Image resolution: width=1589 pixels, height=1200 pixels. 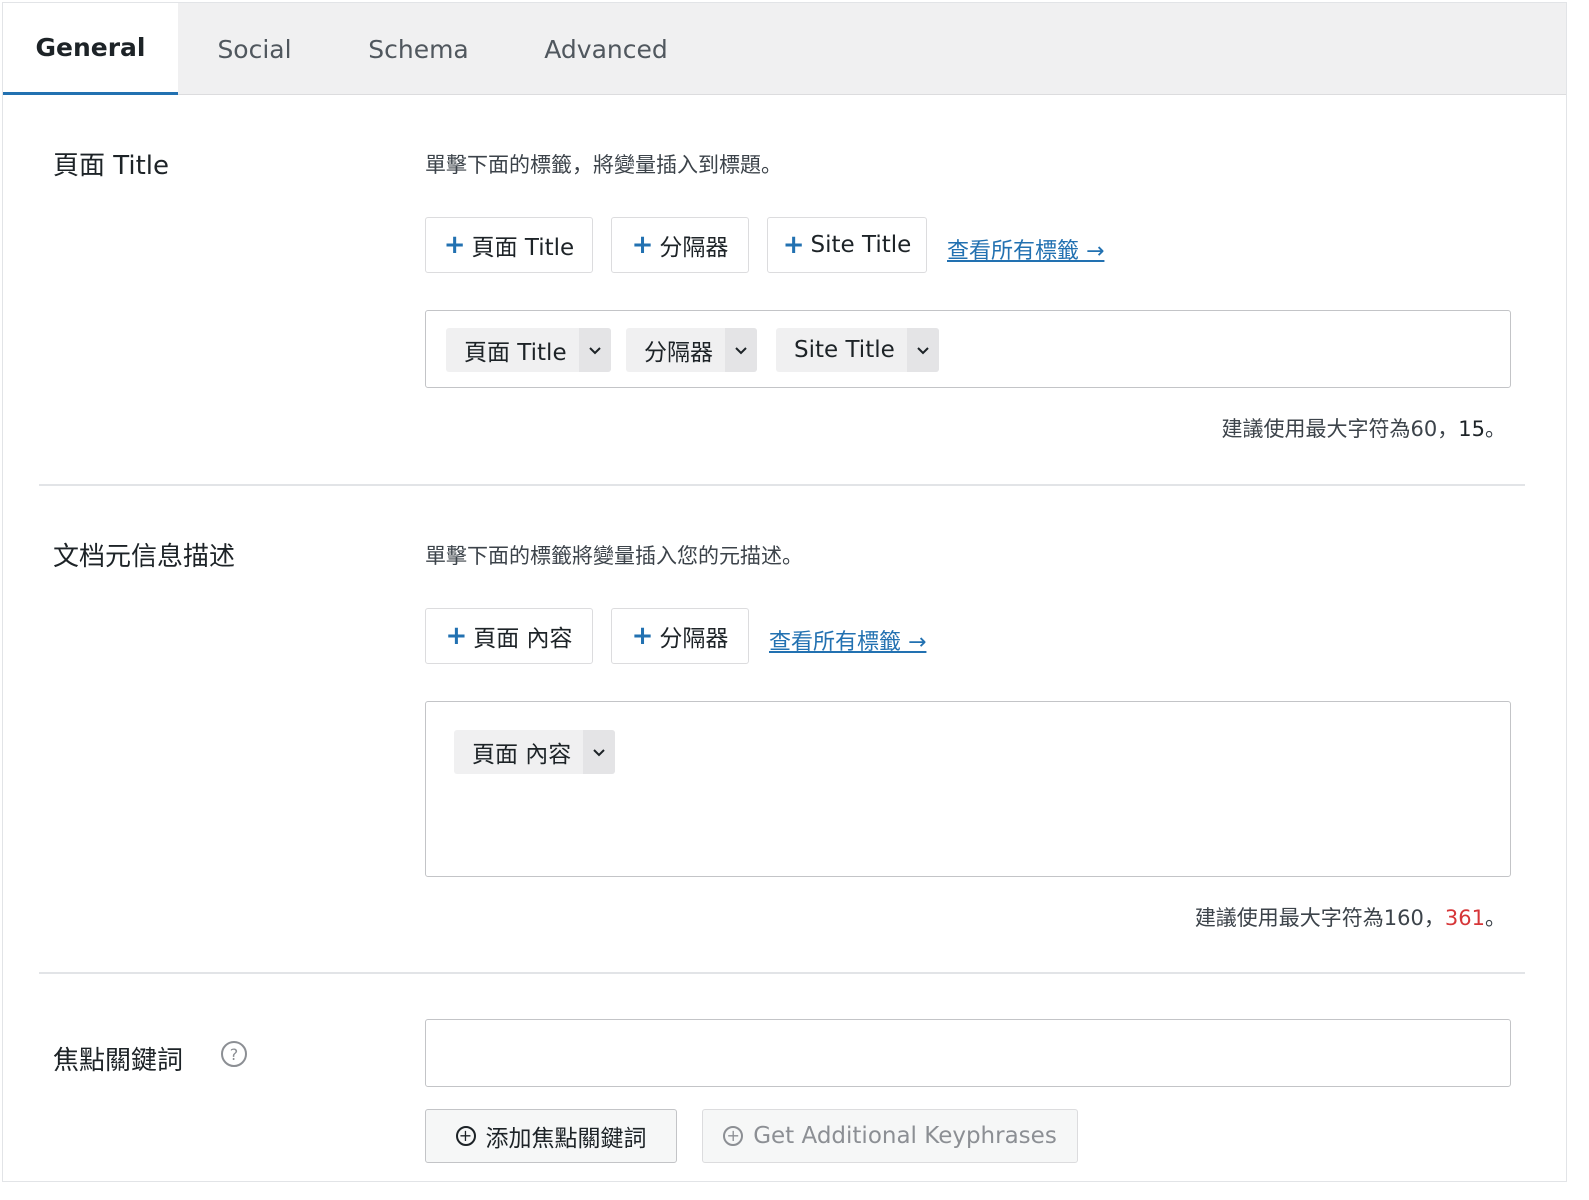 I want to click on counter-value: 15, so click(x=1471, y=429).